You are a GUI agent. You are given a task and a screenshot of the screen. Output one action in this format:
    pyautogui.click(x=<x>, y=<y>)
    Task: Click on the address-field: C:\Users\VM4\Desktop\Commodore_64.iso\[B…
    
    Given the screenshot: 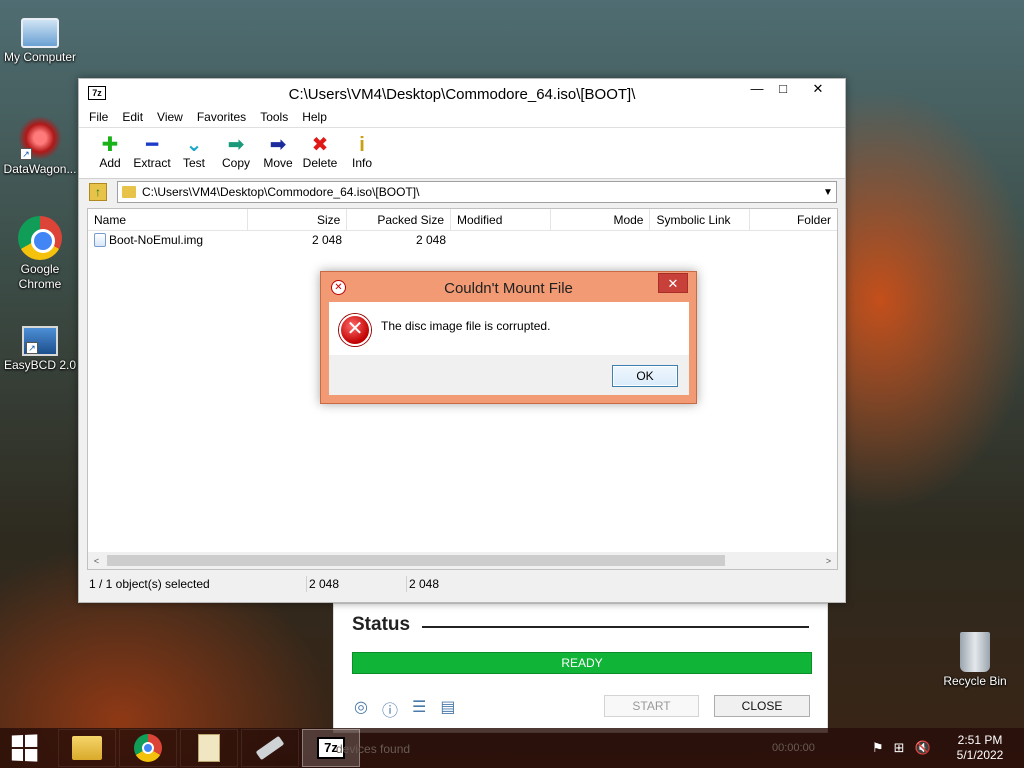 What is the action you would take?
    pyautogui.click(x=477, y=192)
    